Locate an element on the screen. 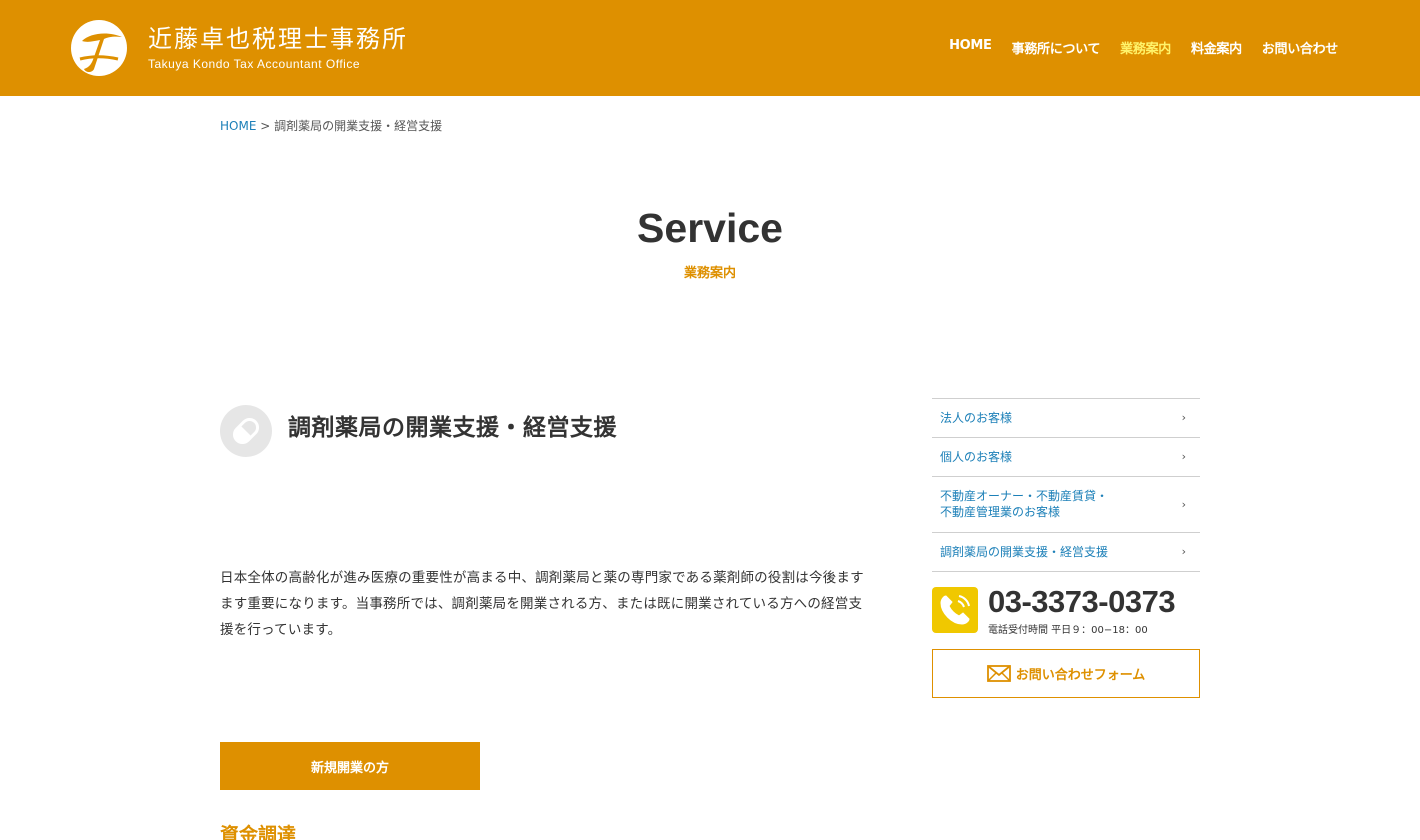 Image resolution: width=1420 pixels, height=840 pixels. tel-box: 03-3373-0373 電話受付時間 平日９：00−18：00 is located at coordinates (1066, 610).